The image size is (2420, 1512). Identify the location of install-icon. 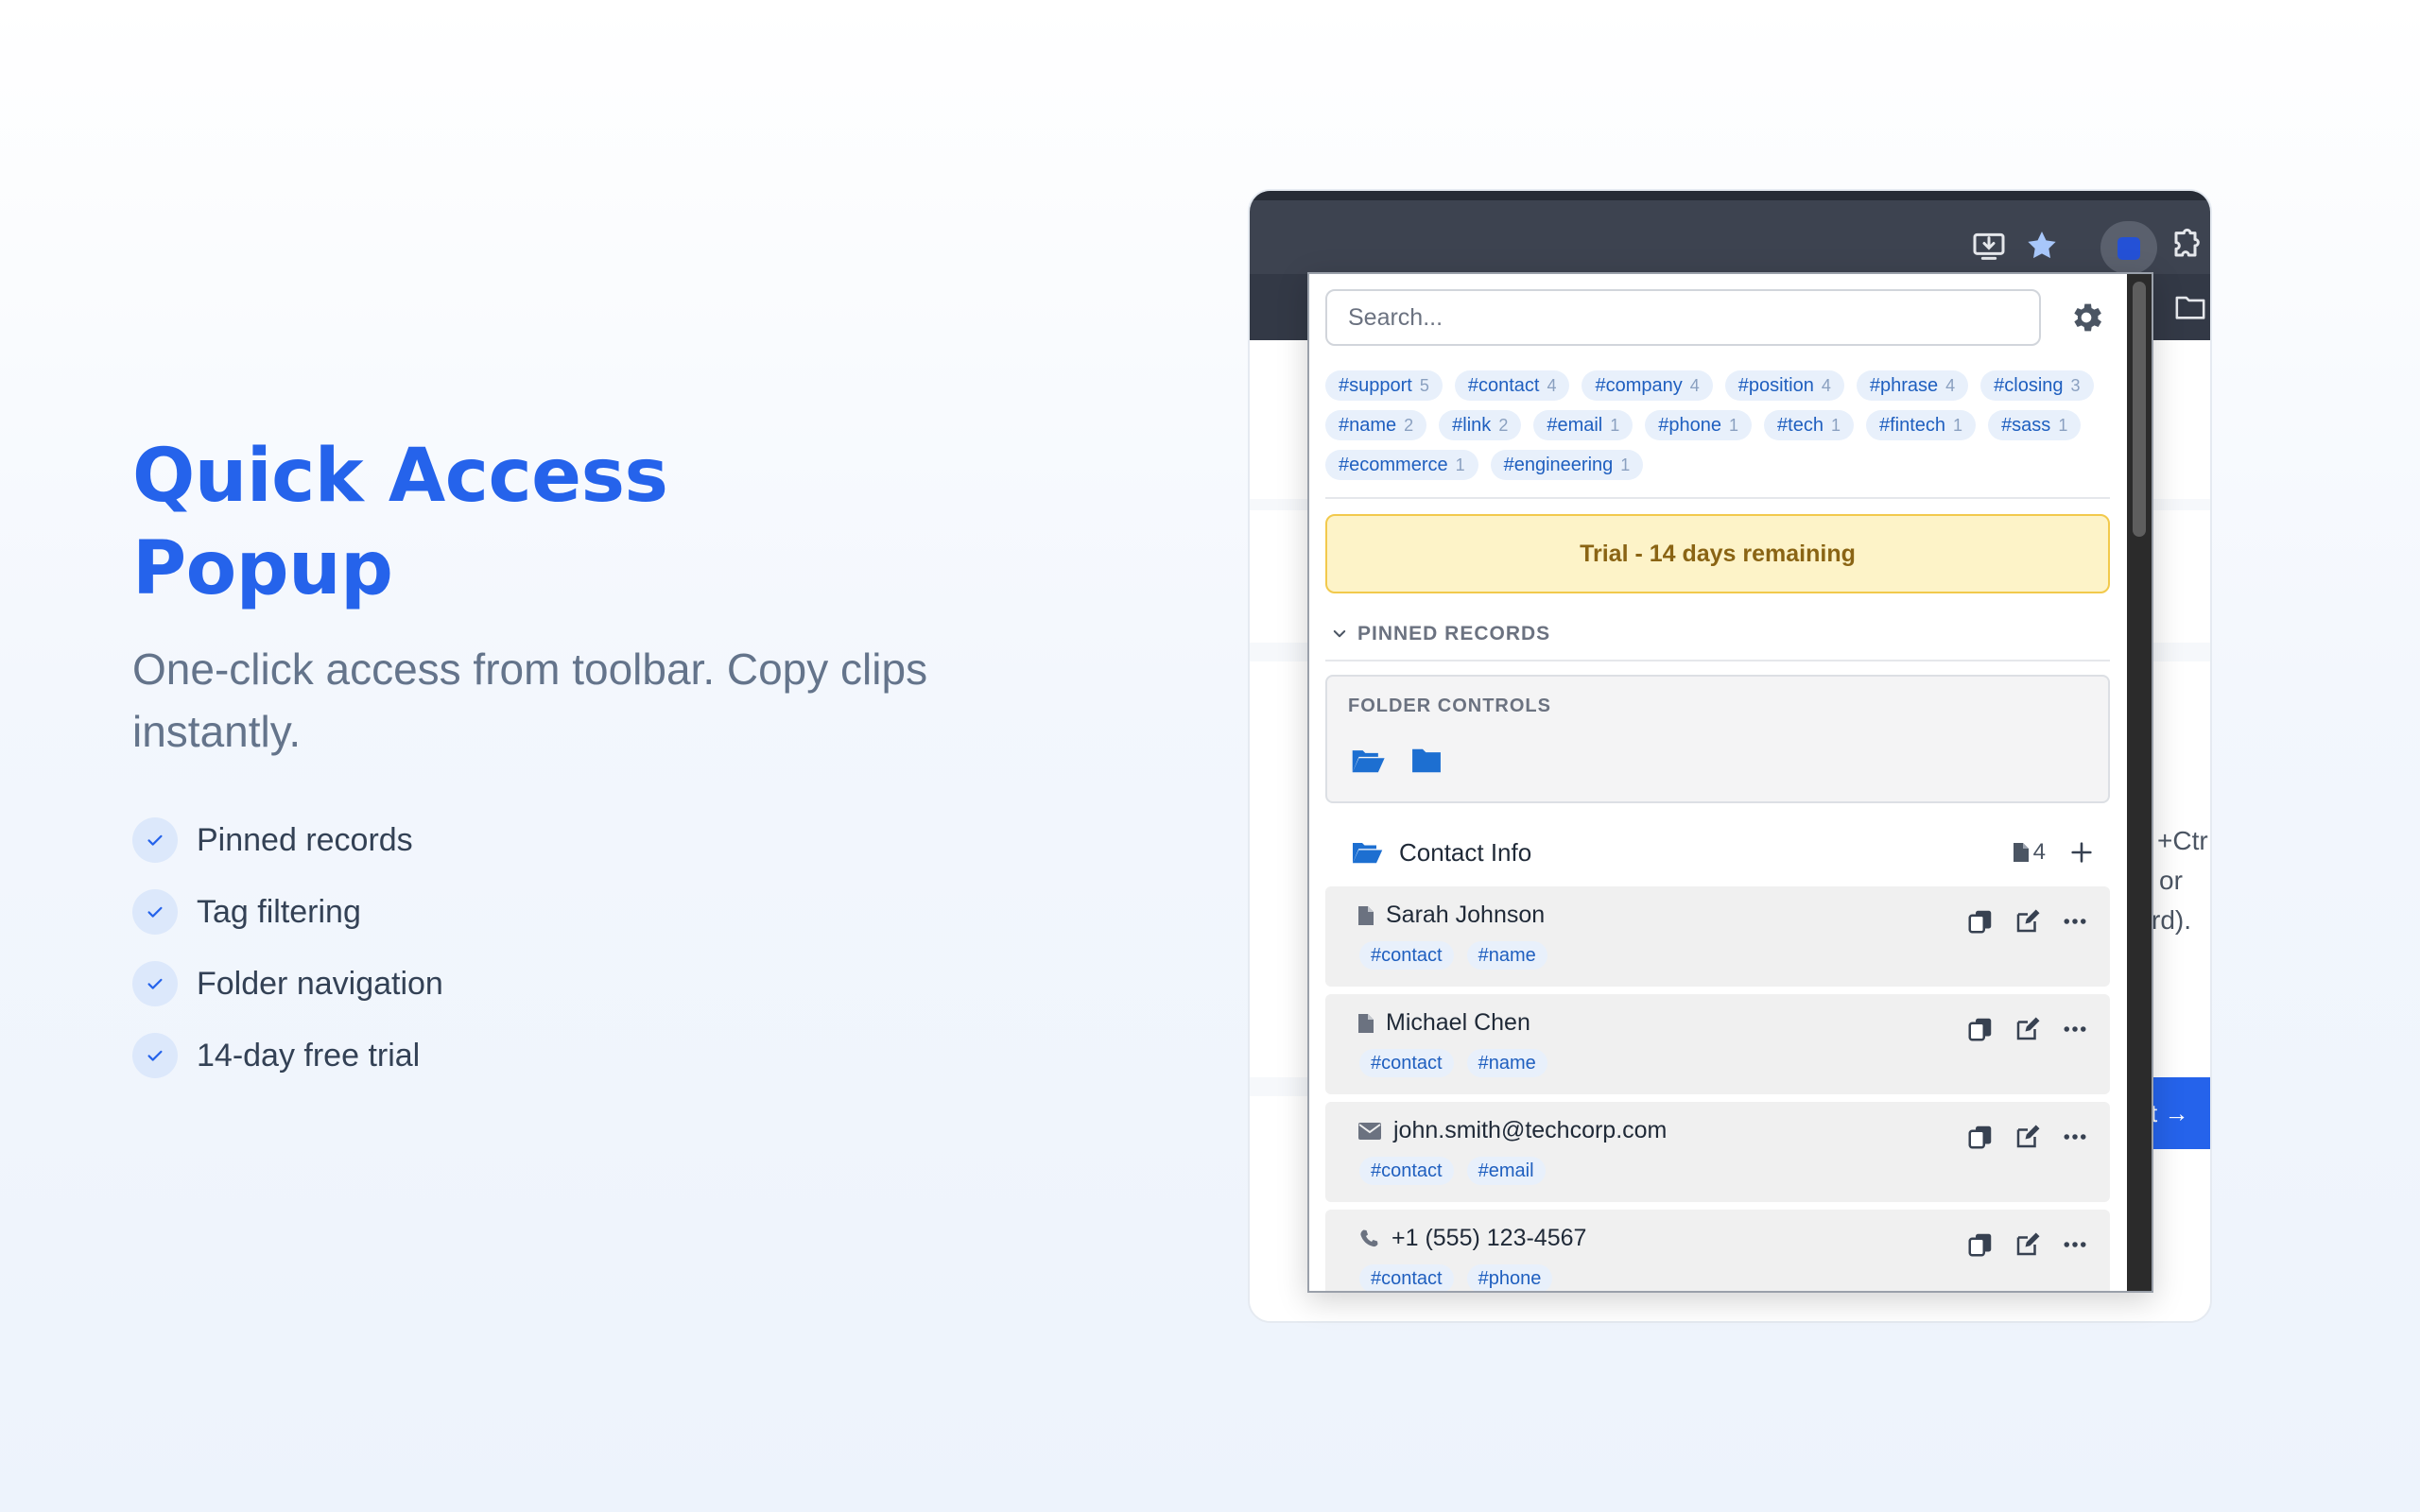
(1989, 246).